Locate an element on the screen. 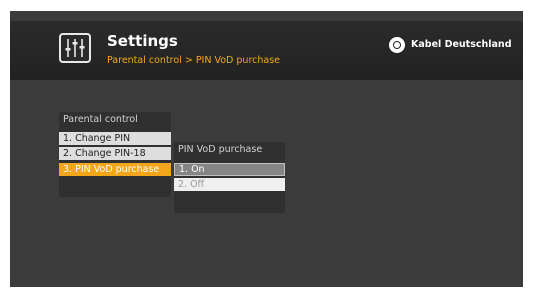  option-off: 2. Off is located at coordinates (229, 184).